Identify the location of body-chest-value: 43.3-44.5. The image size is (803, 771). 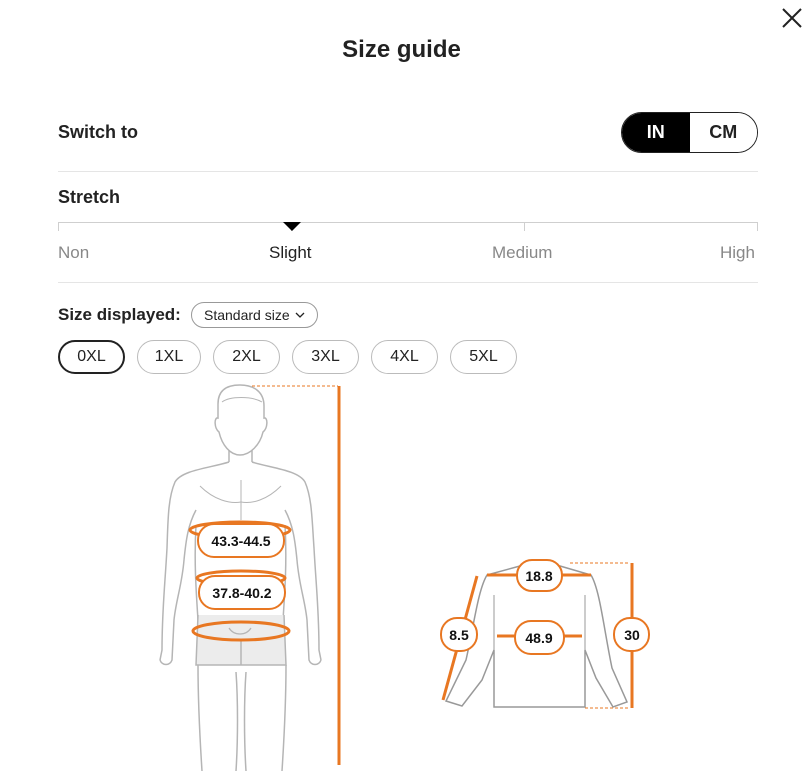
(240, 541).